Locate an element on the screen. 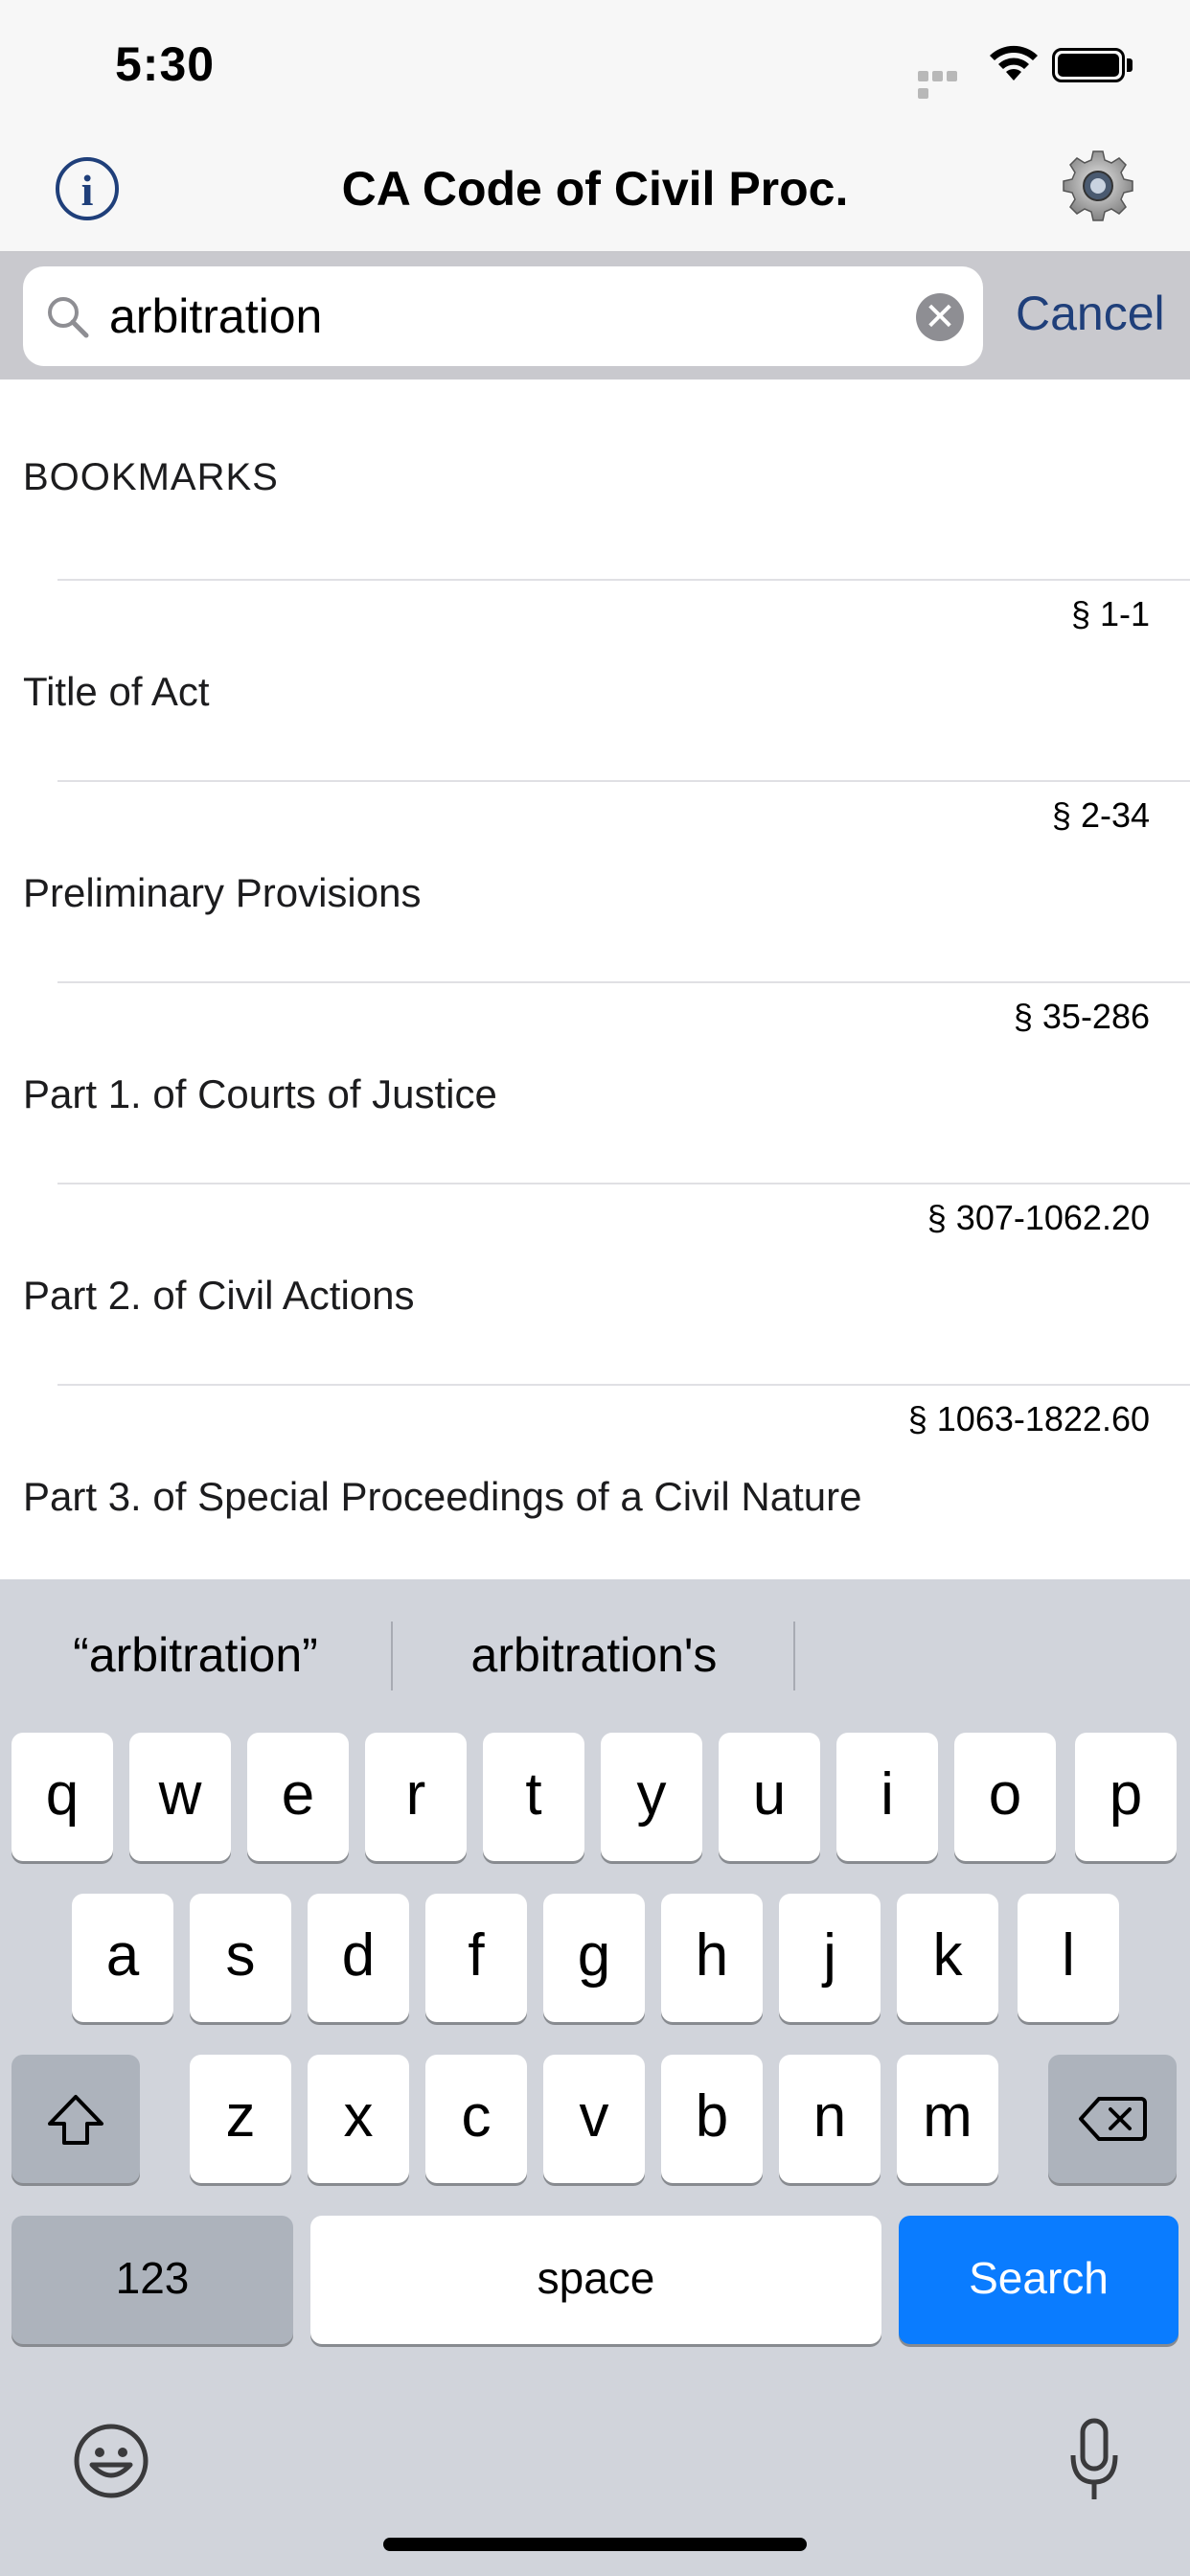  page-title: CA Code of Civil Proc. is located at coordinates (595, 189).